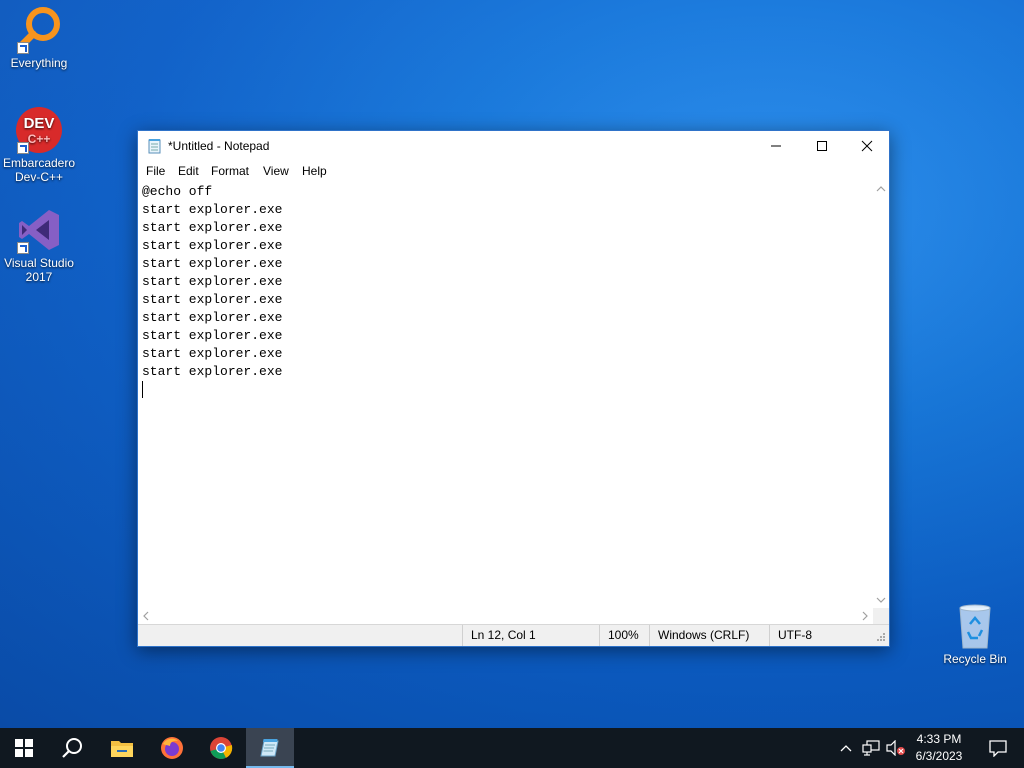  I want to click on show-hidden-icons-button, so click(846, 748).